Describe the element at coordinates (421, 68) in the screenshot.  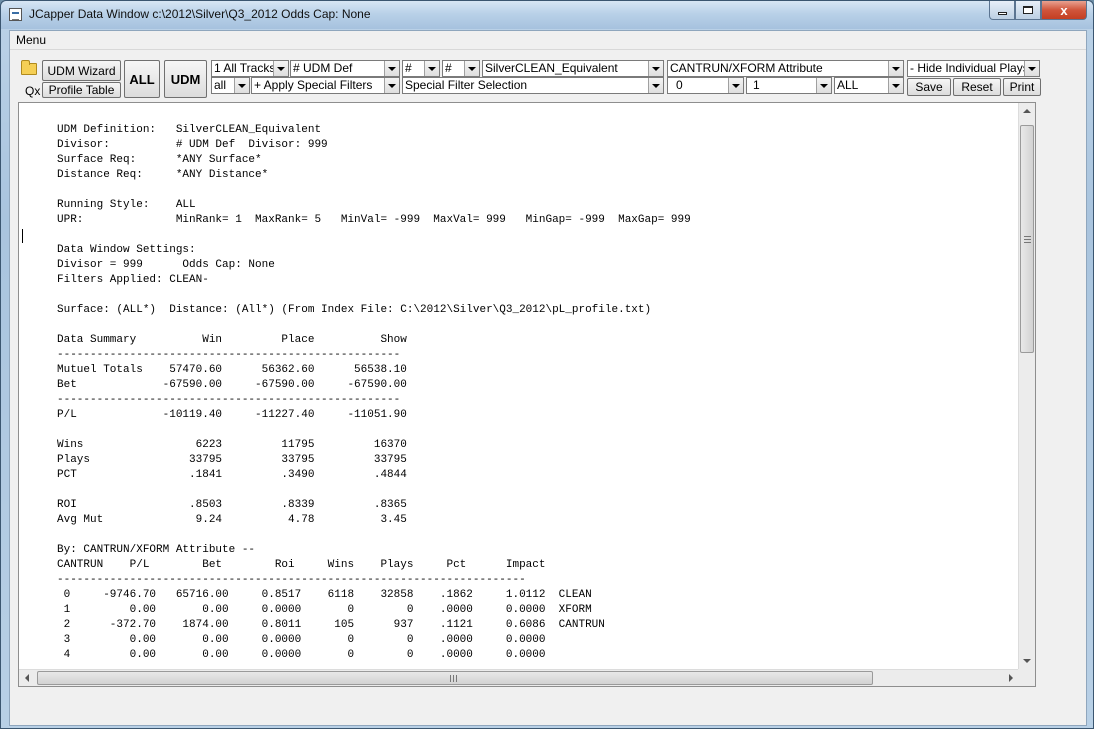
I see `hash-select-1: #` at that location.